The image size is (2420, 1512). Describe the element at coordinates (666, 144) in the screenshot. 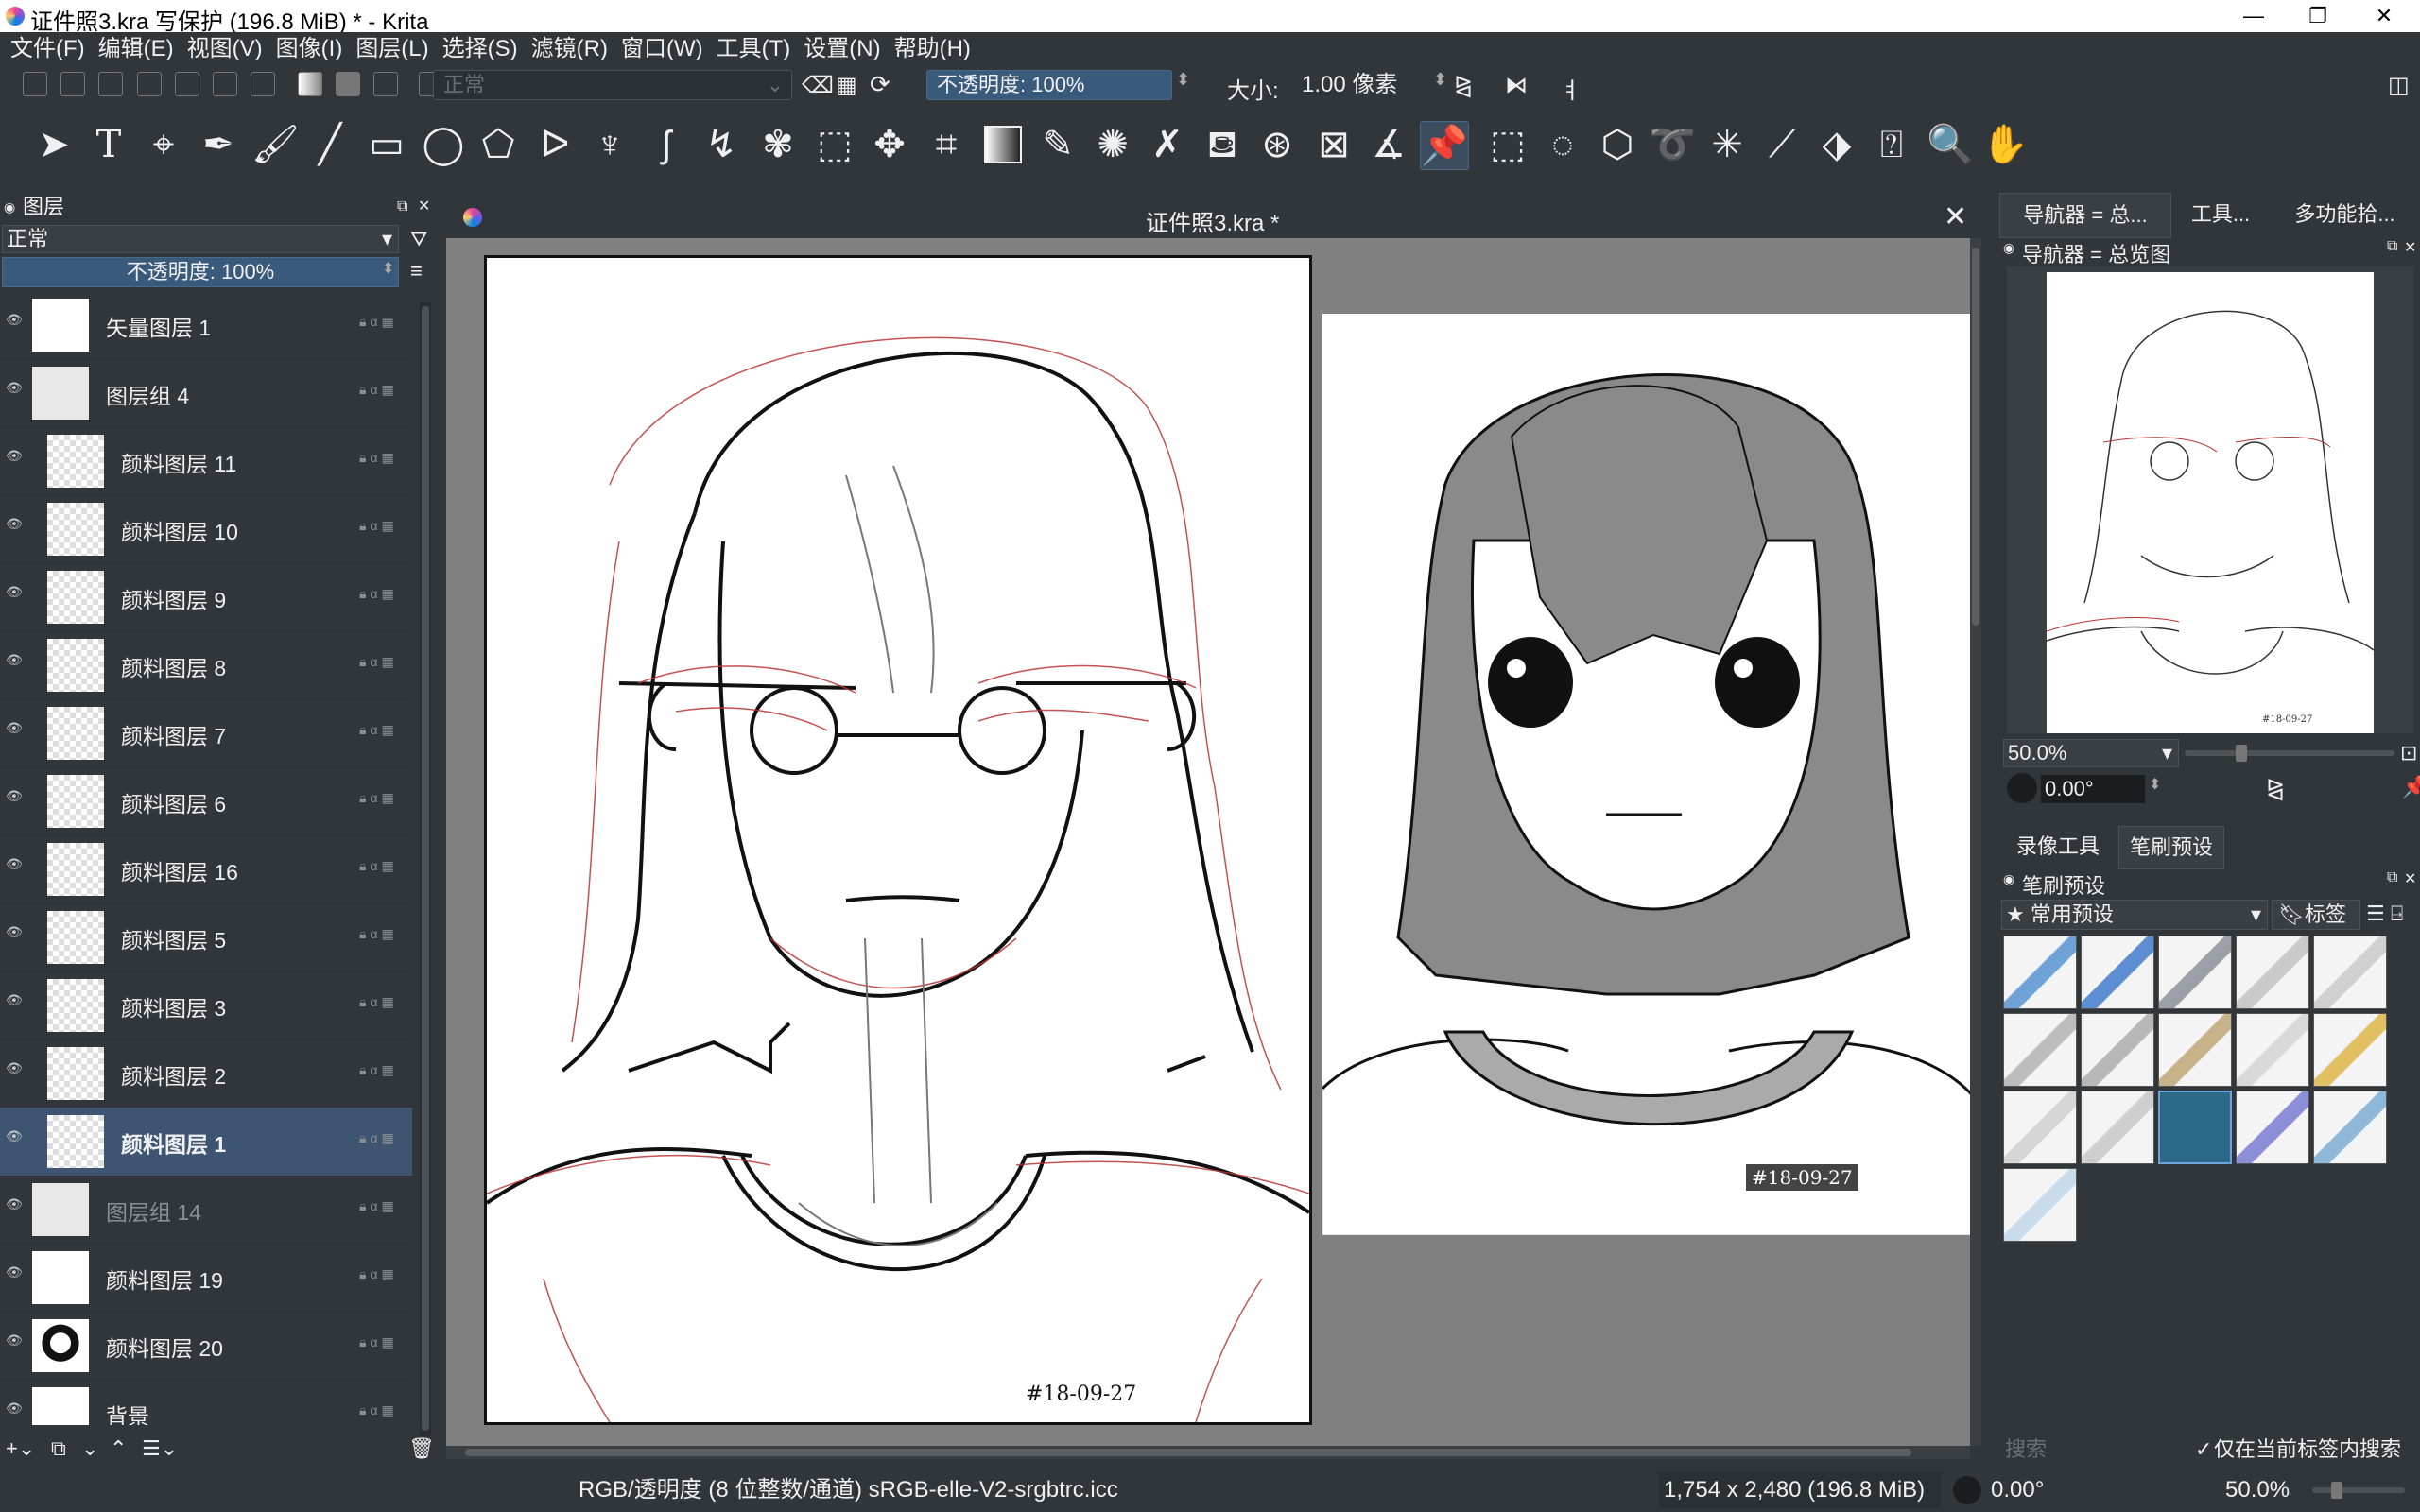

I see `freehand-path-tool-icon: ʃ` at that location.